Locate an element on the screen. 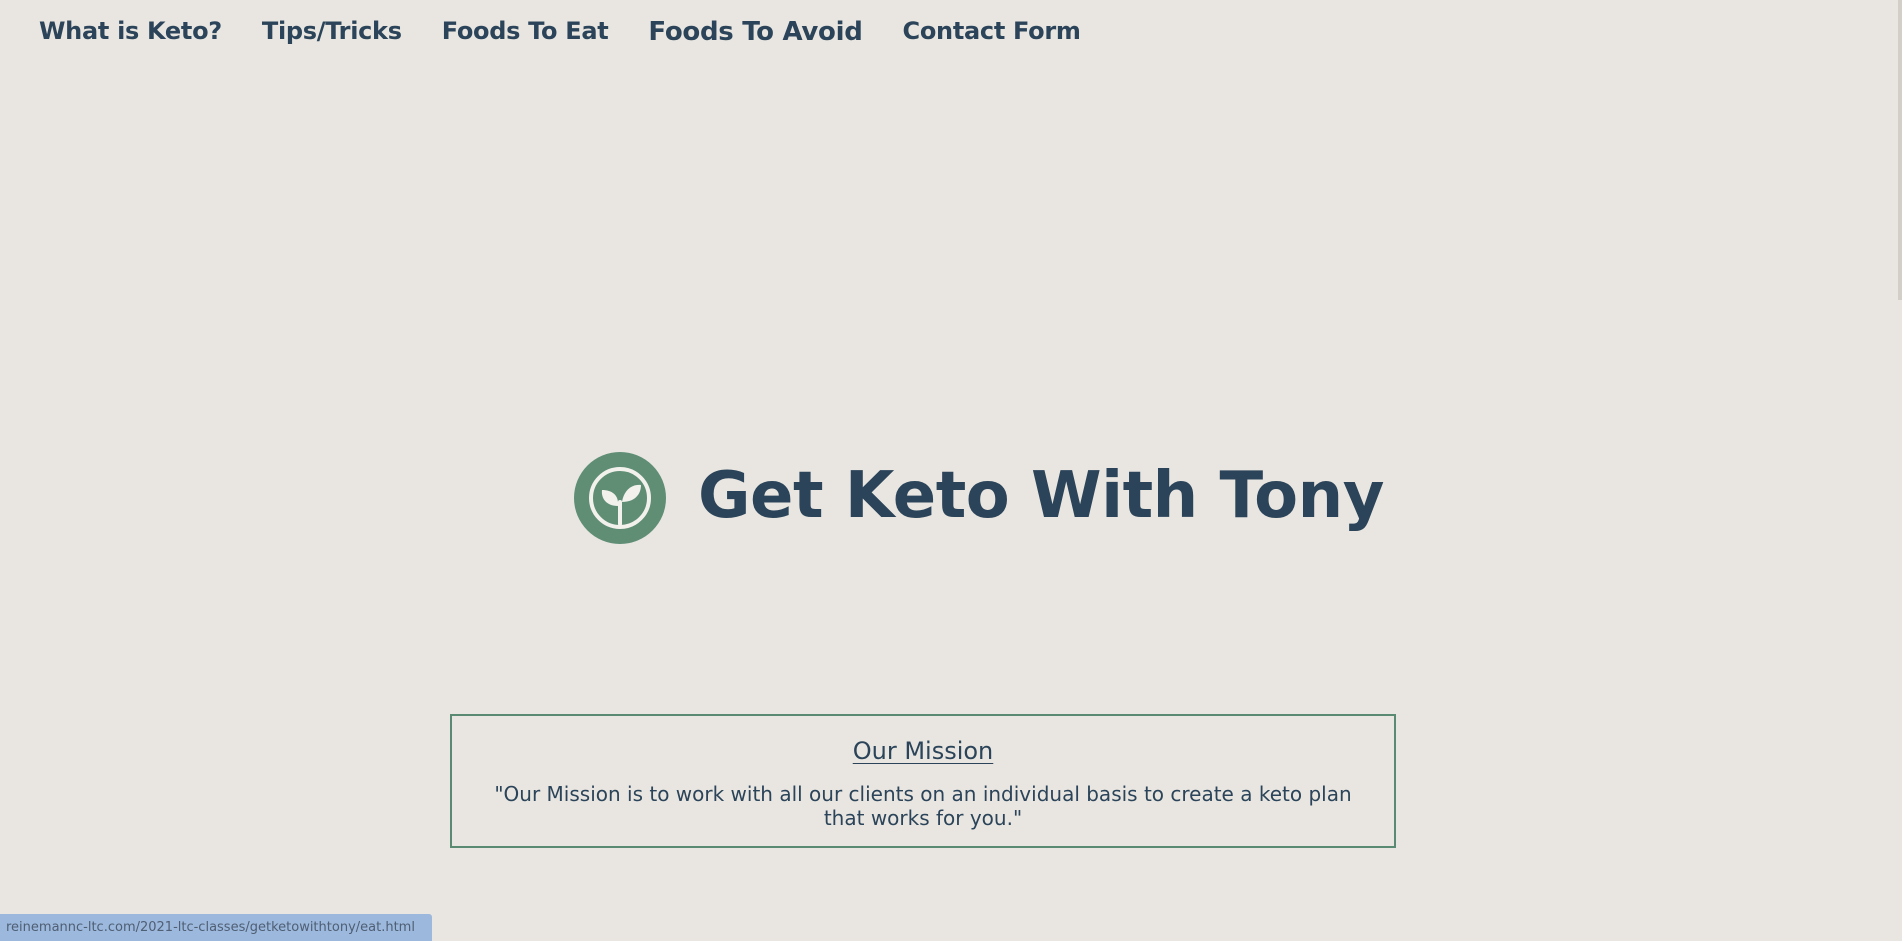 The image size is (1902, 941). nav-link-foods-to-avoid: Foods To Avoid is located at coordinates (755, 32).